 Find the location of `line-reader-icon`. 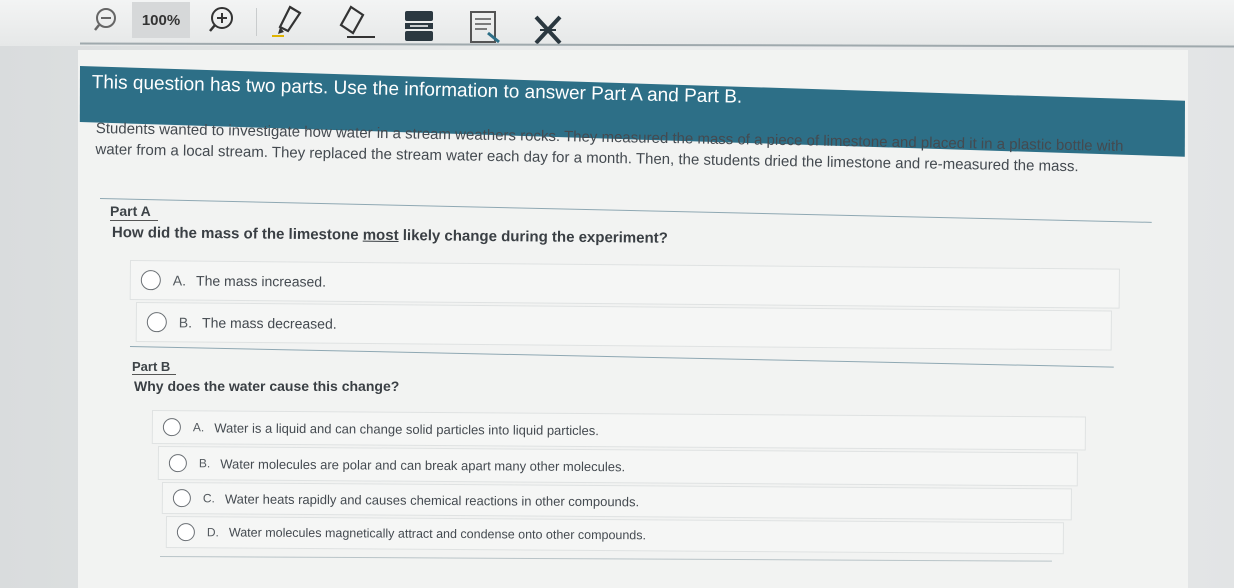

line-reader-icon is located at coordinates (419, 26).